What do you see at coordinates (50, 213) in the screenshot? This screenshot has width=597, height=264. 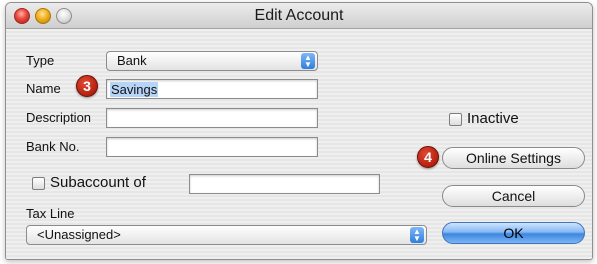 I see `tax-line-label: Tax Line` at bounding box center [50, 213].